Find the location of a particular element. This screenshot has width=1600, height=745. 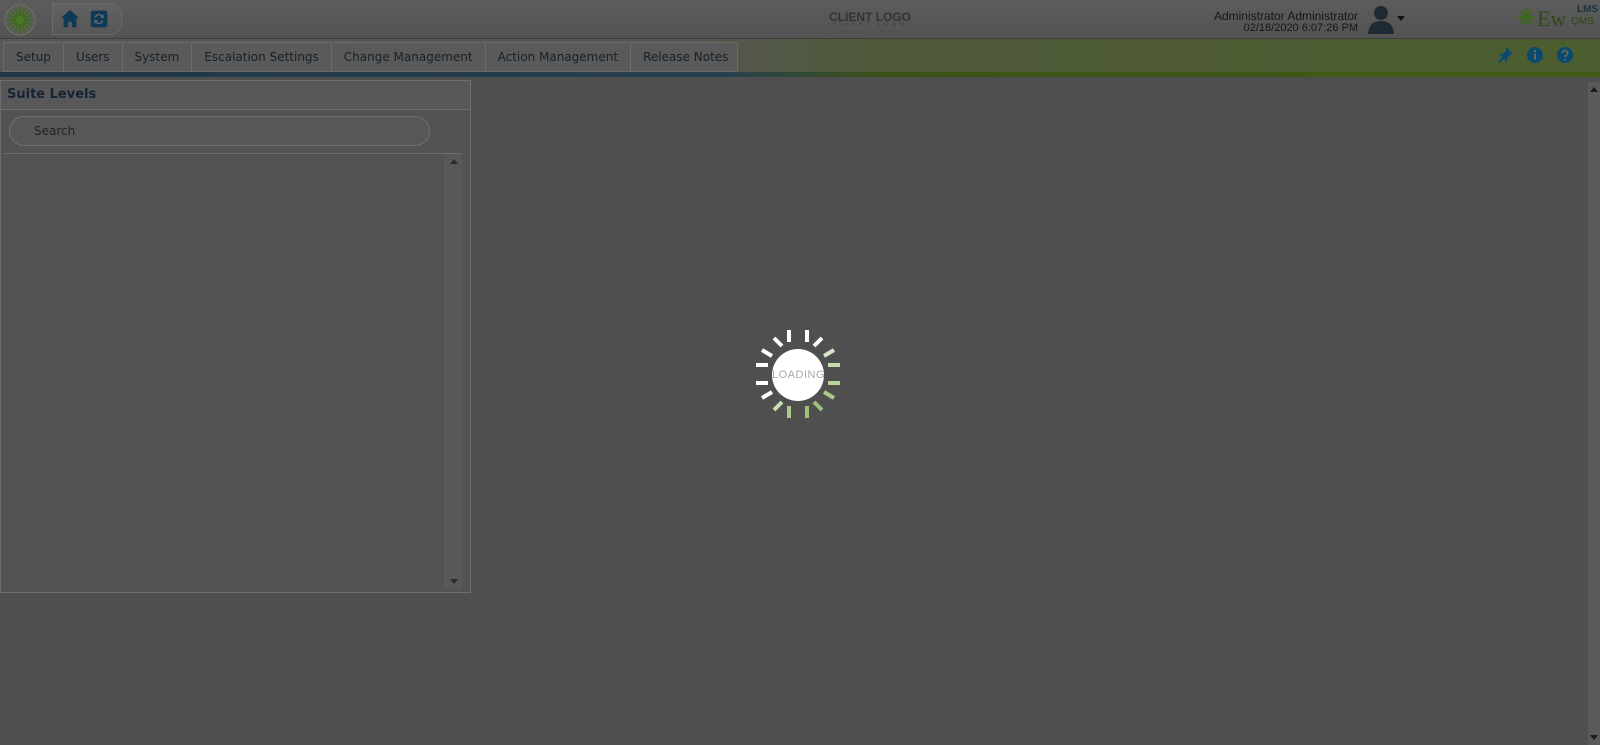

brand-flower-icon is located at coordinates (1526, 17).